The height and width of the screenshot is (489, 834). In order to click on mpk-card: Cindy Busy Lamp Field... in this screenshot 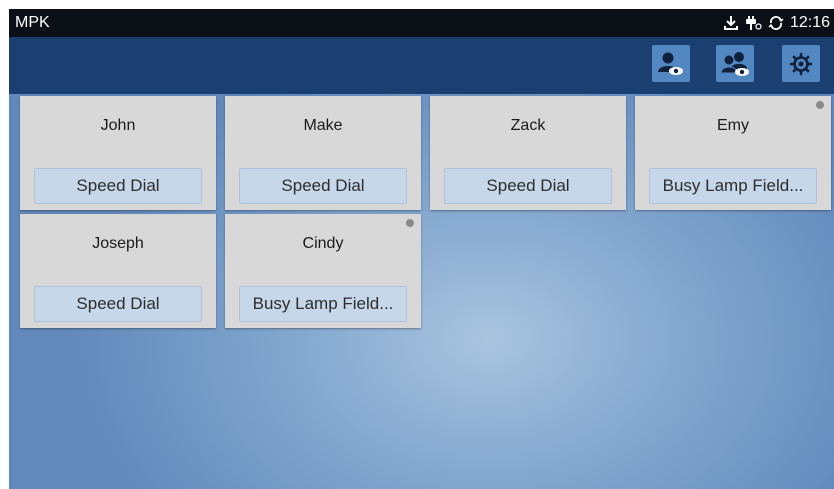, I will do `click(323, 271)`.